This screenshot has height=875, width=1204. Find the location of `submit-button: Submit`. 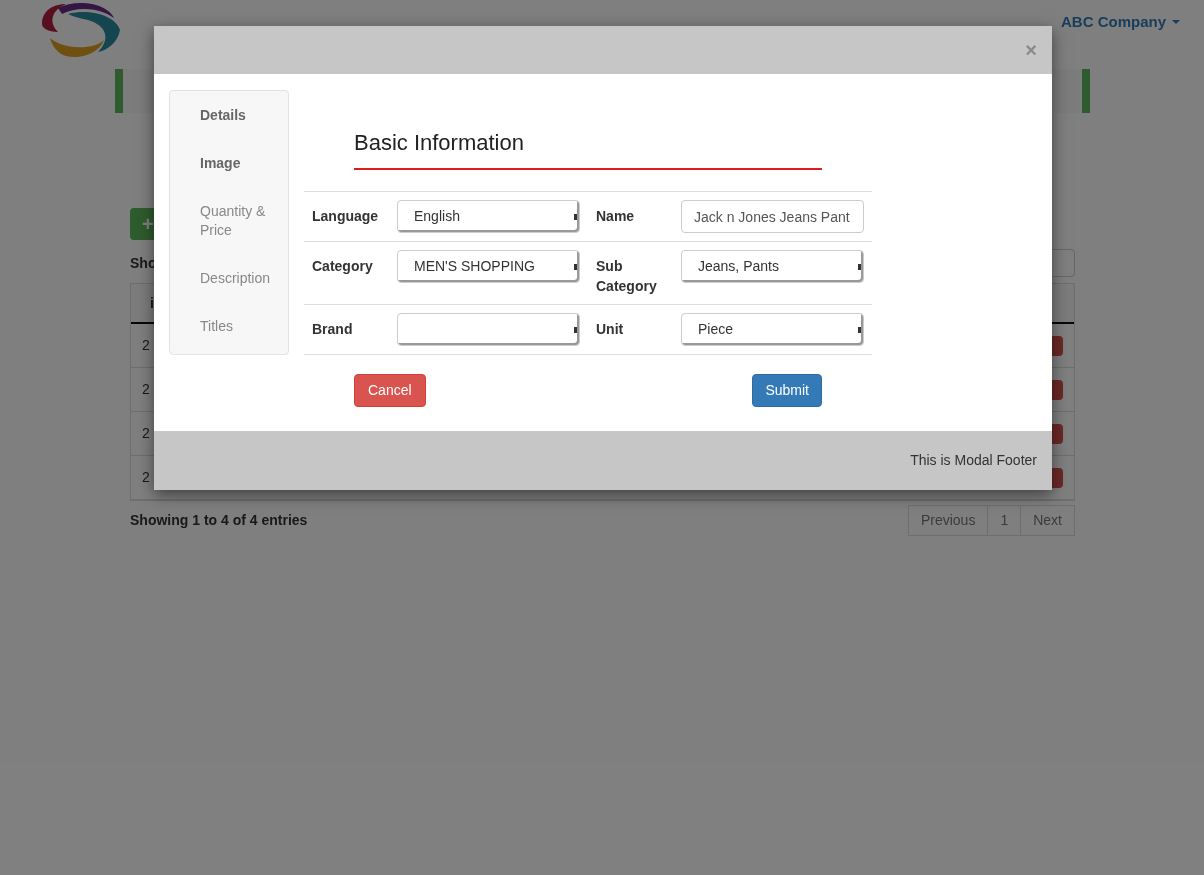

submit-button: Submit is located at coordinates (787, 390).